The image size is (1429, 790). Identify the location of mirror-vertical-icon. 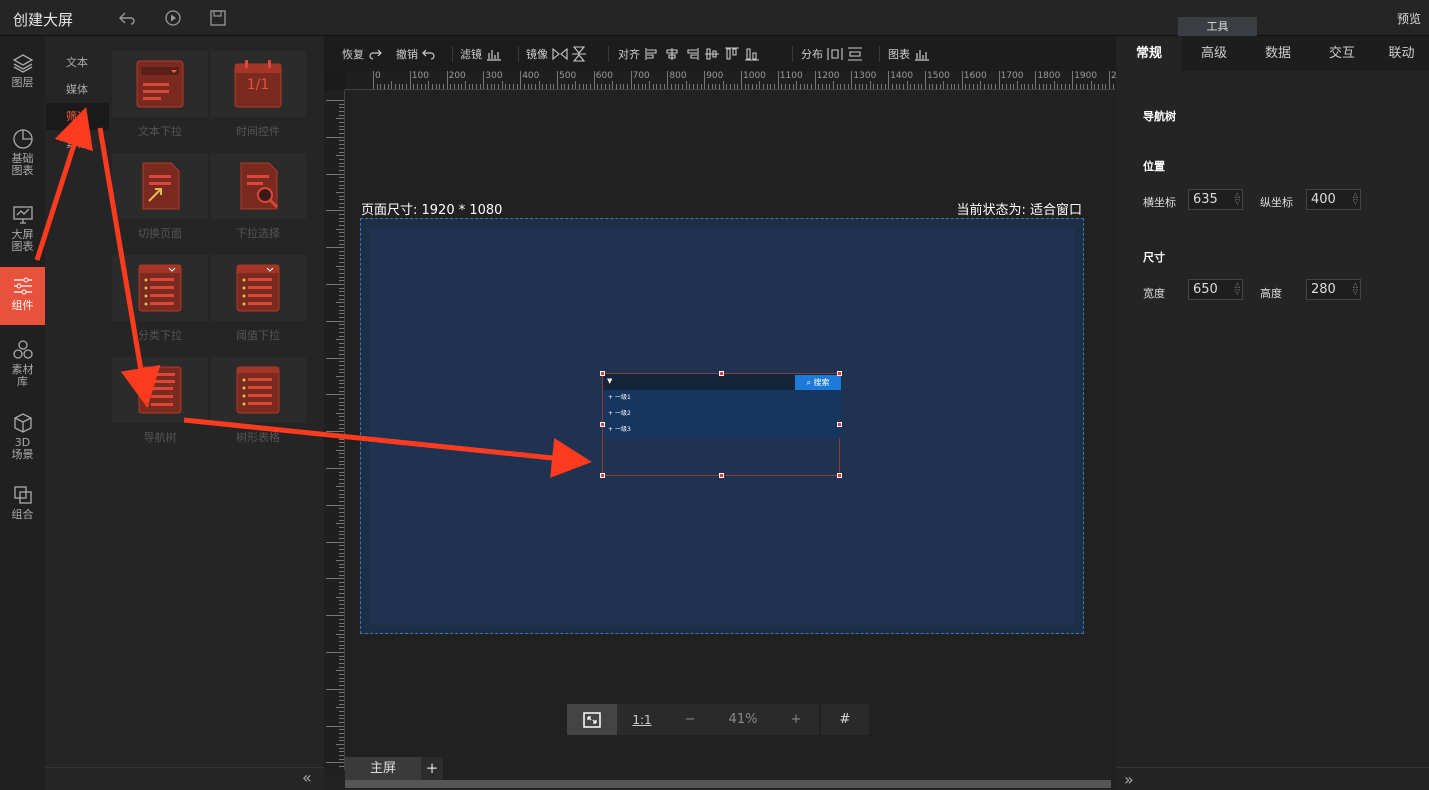
(579, 54).